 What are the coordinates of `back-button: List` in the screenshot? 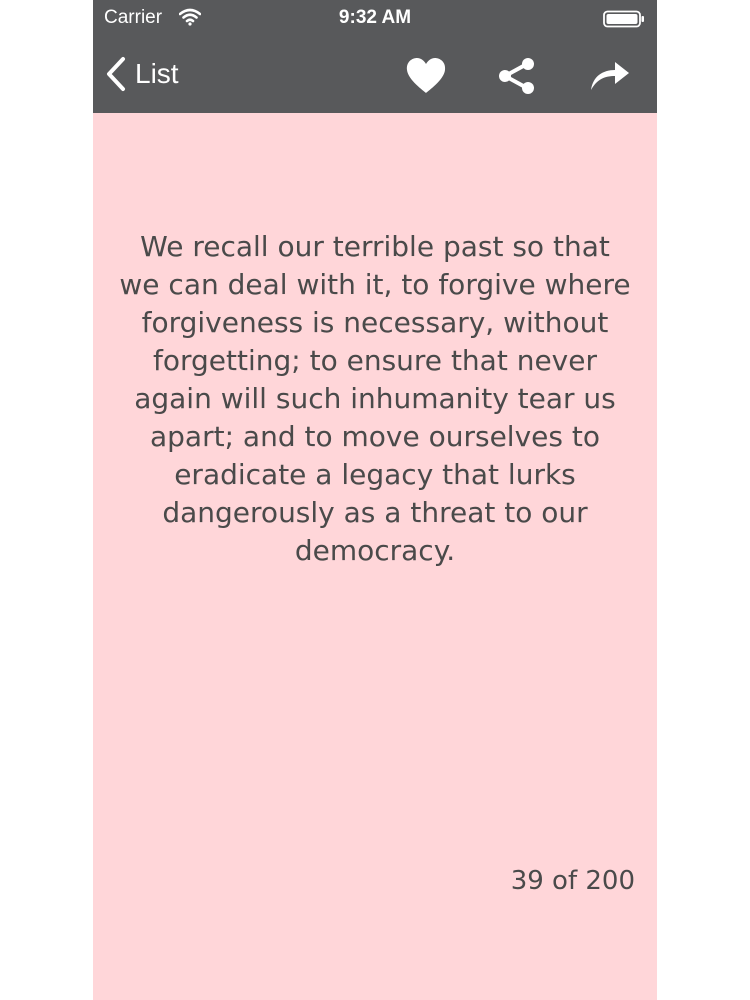 It's located at (142, 74).